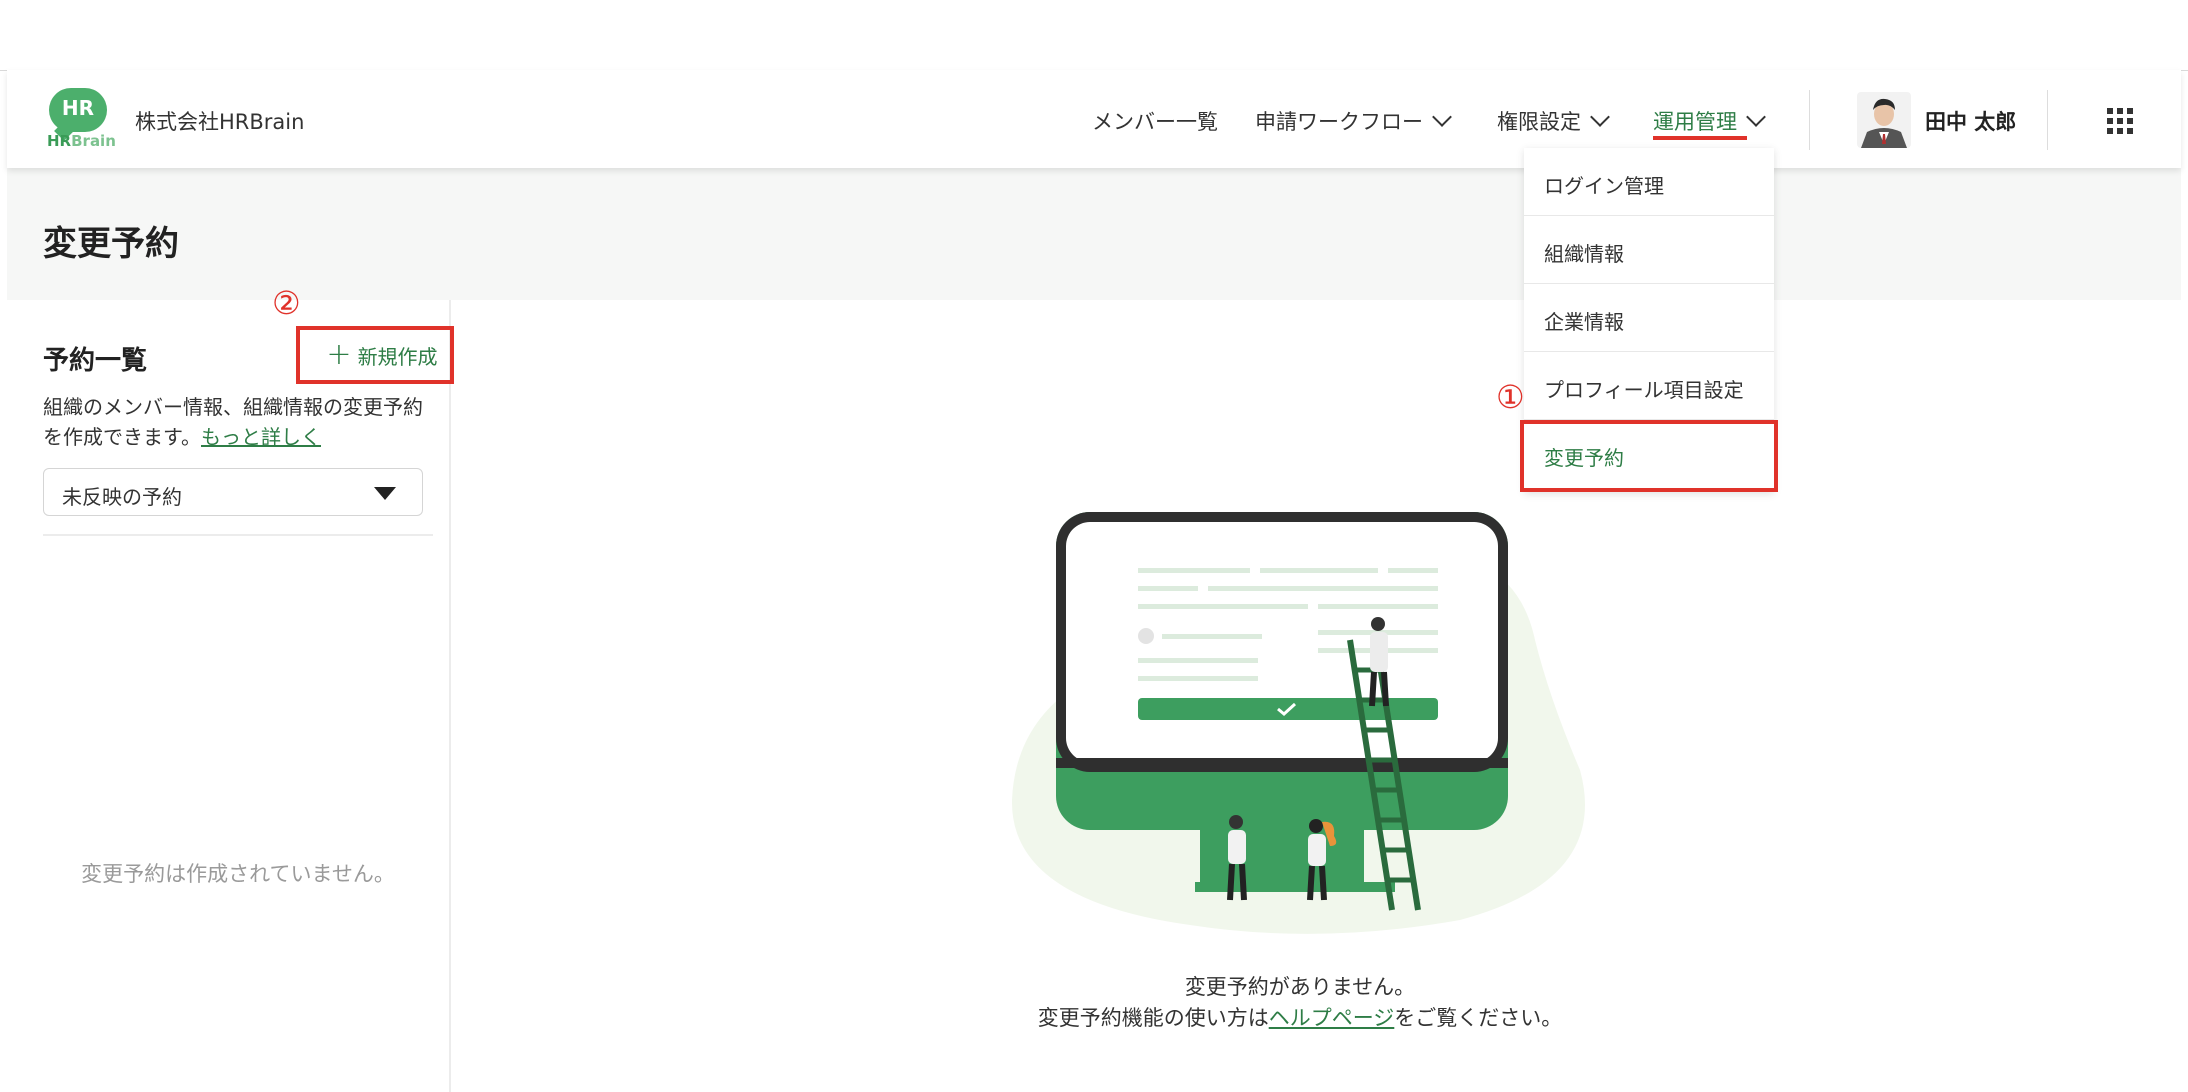  I want to click on user-name: 田中 太郎, so click(1970, 121).